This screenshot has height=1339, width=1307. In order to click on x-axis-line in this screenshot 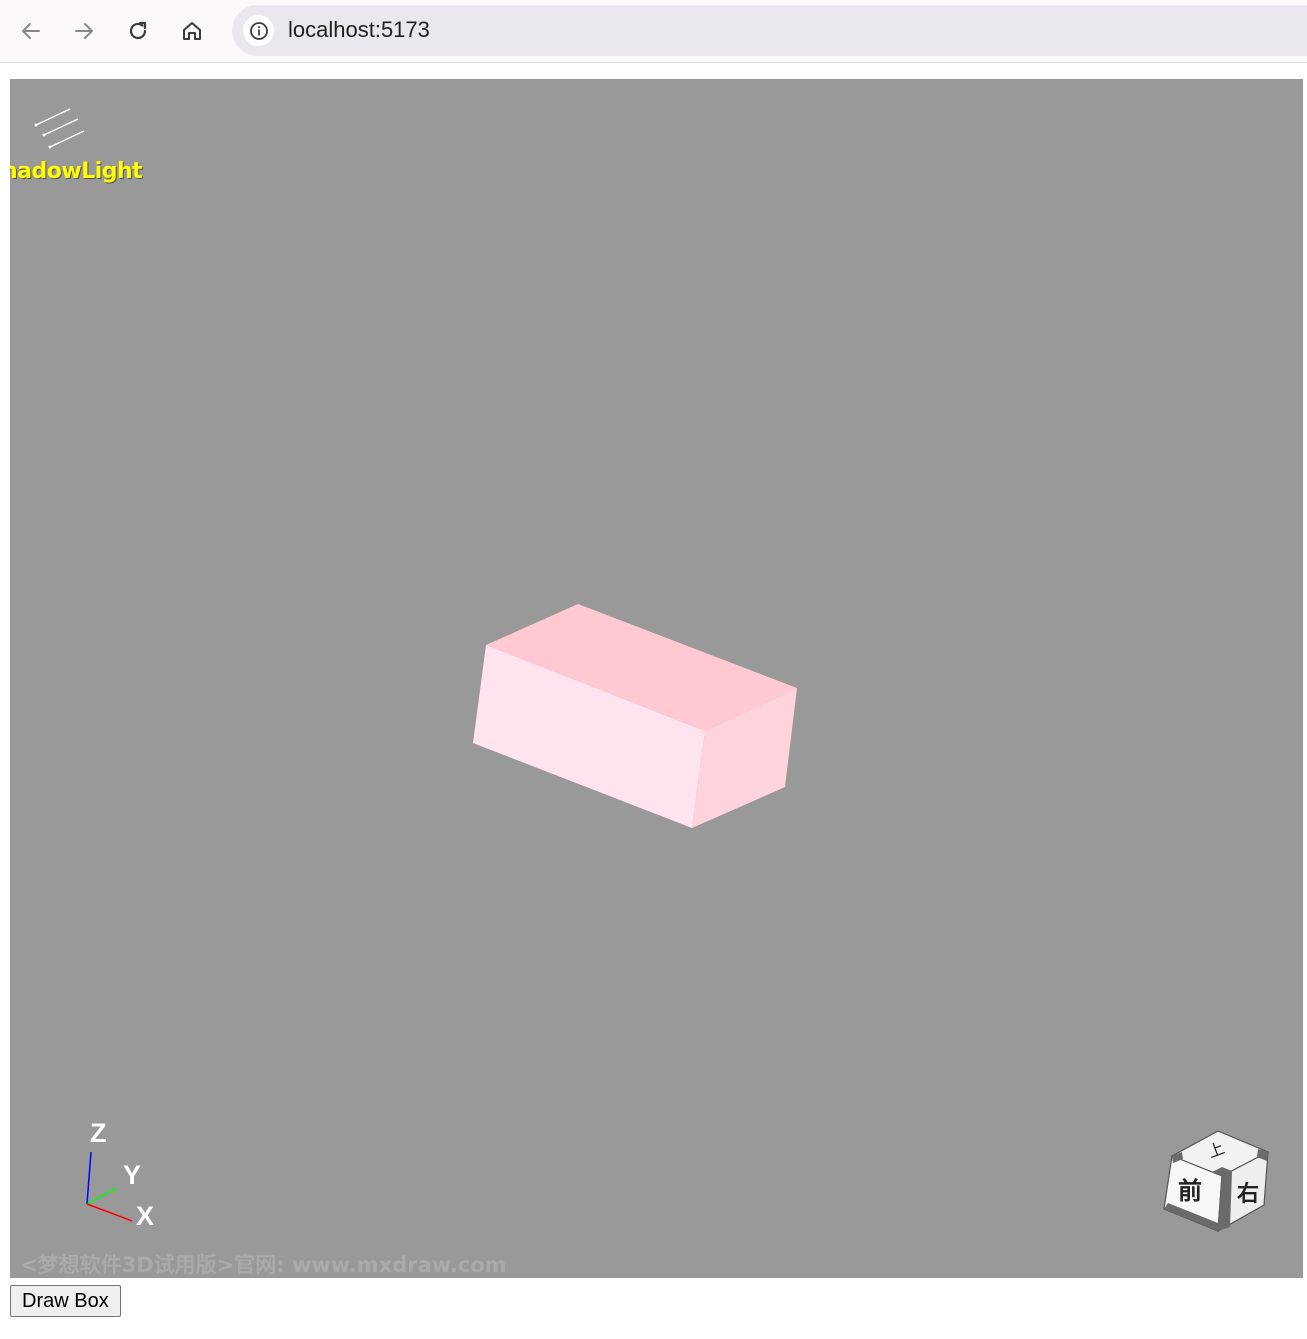, I will do `click(109, 1212)`.